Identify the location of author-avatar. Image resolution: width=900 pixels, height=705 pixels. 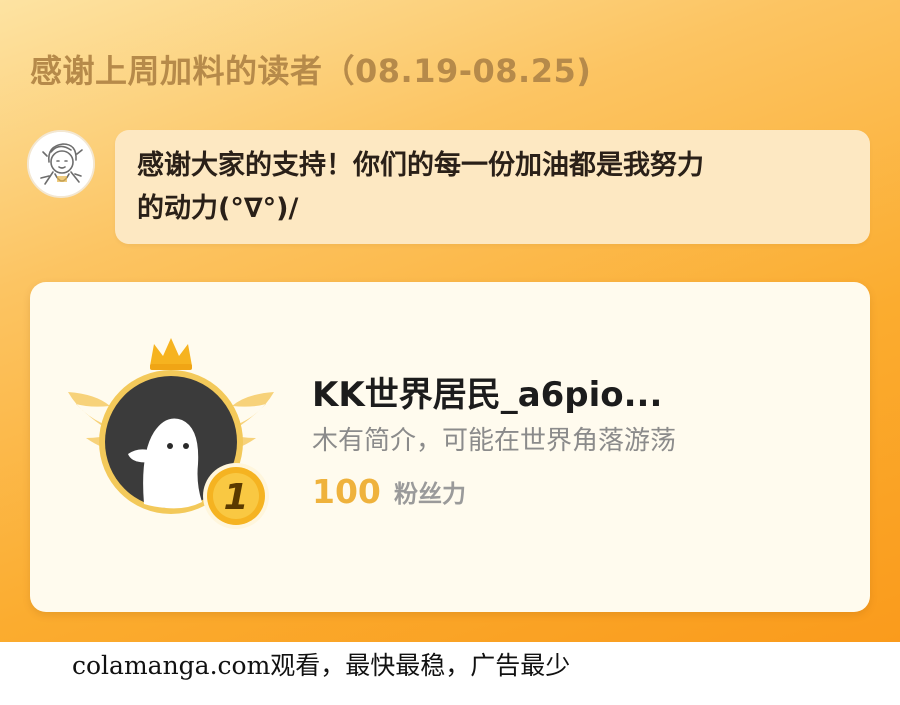
(61, 164).